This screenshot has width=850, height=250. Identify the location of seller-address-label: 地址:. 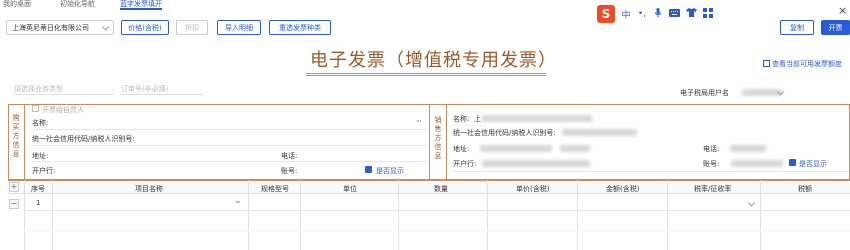
(461, 149).